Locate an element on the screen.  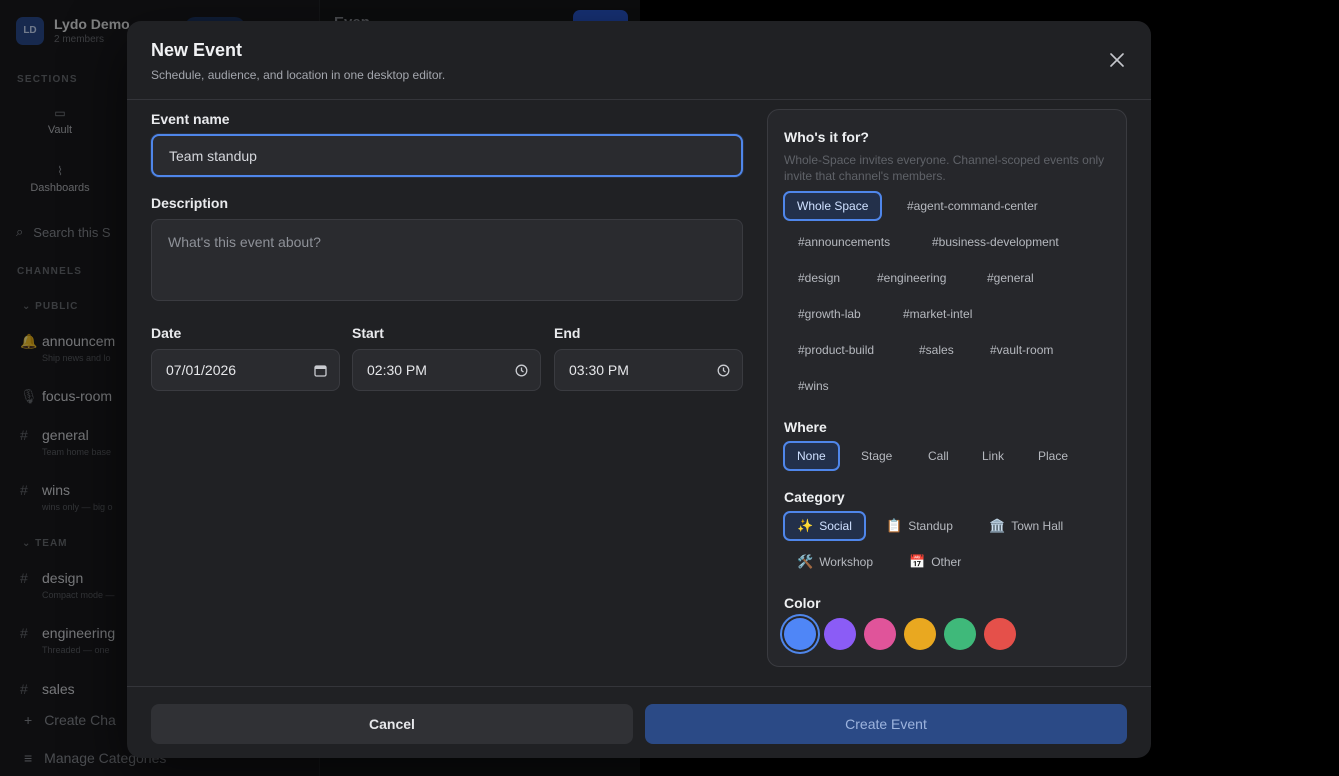
category-standup-label: Standup is located at coordinates (930, 526).